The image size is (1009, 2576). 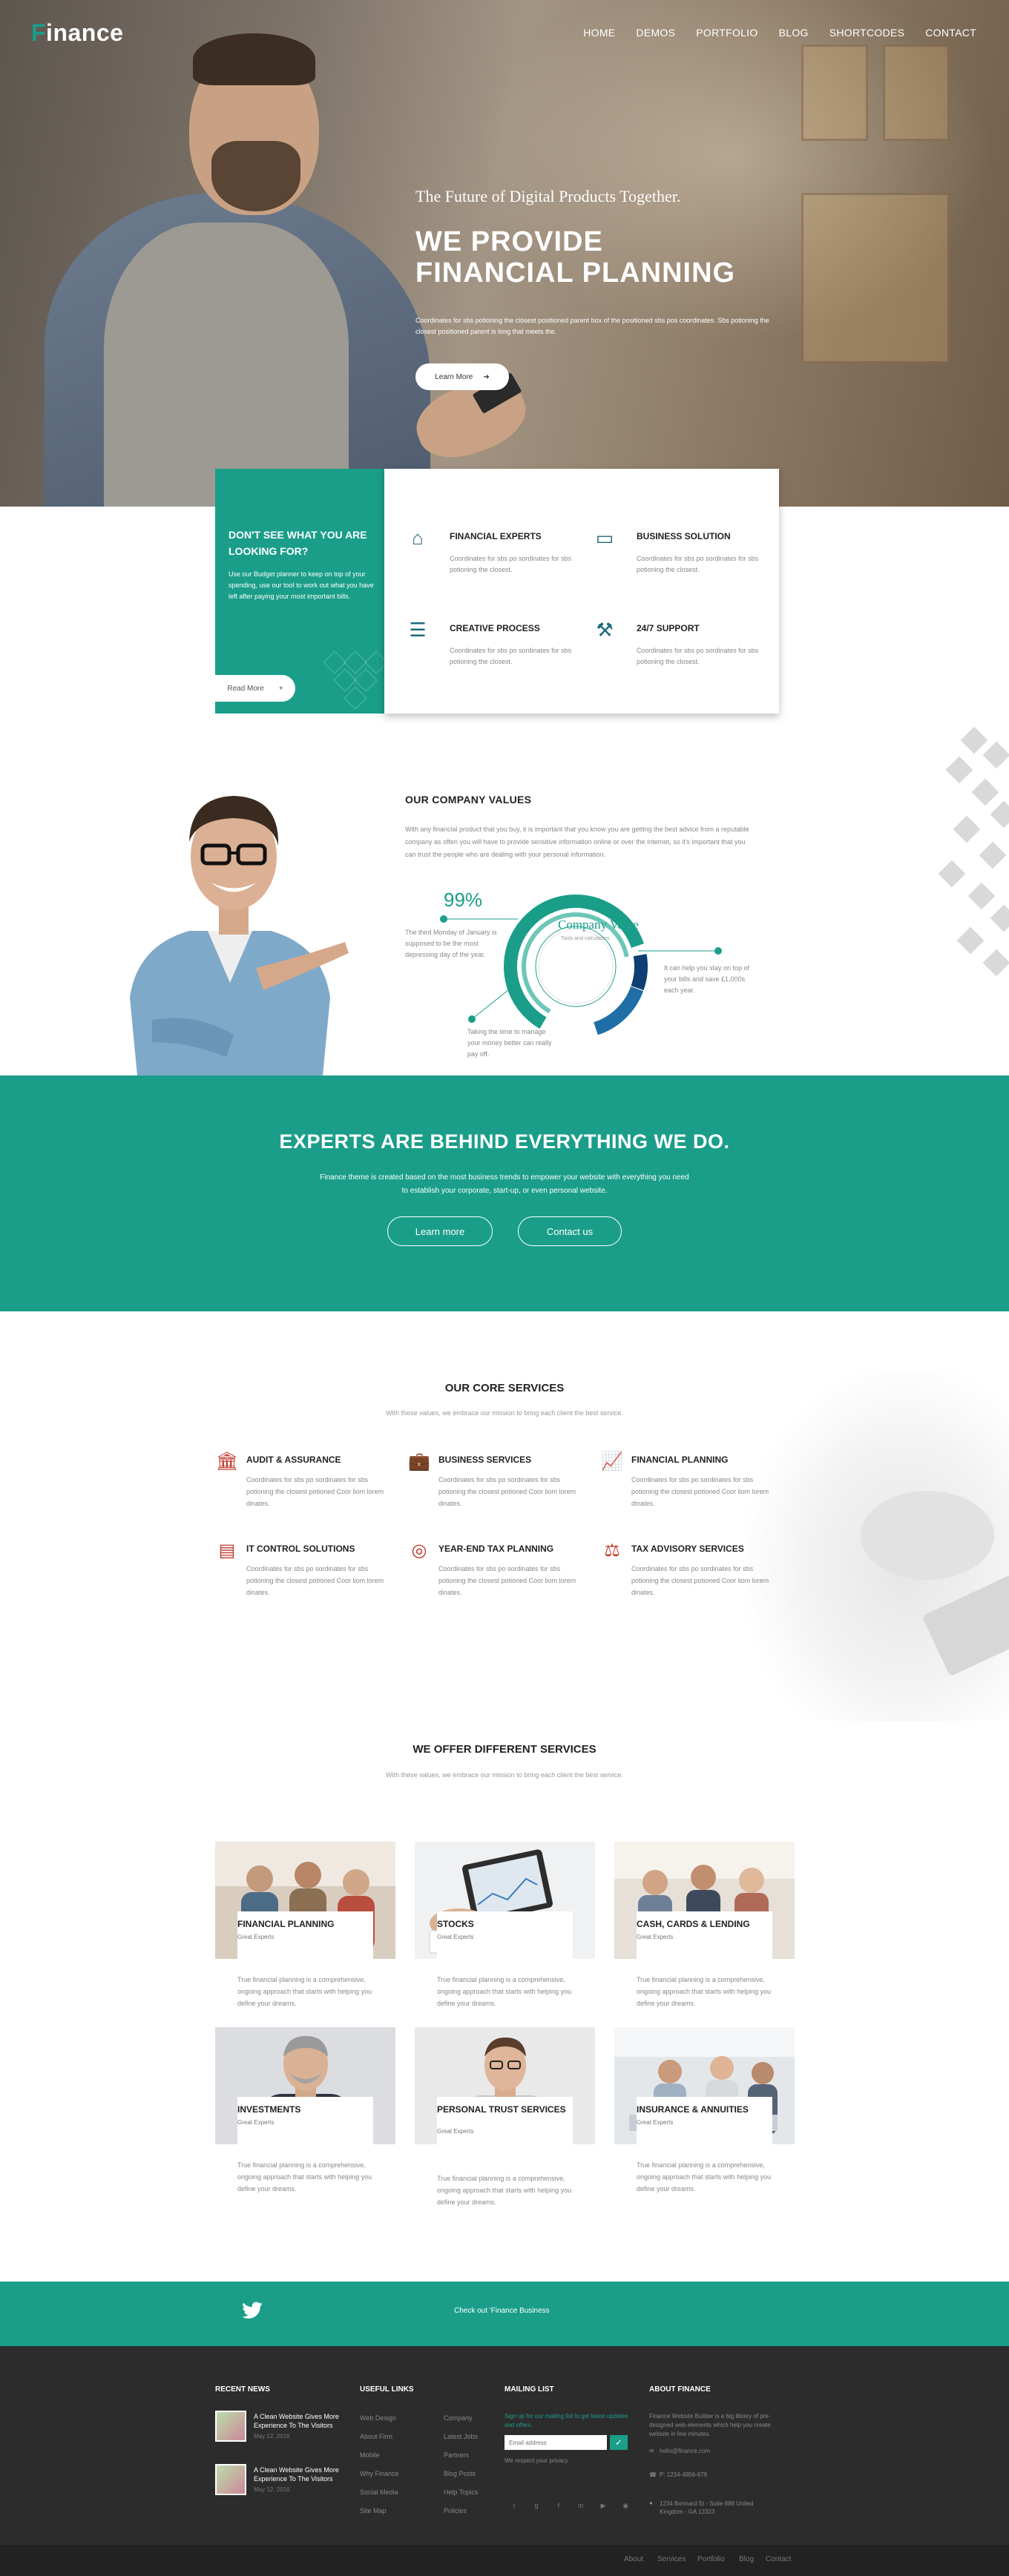 What do you see at coordinates (576, 967) in the screenshot?
I see `company-value-chart` at bounding box center [576, 967].